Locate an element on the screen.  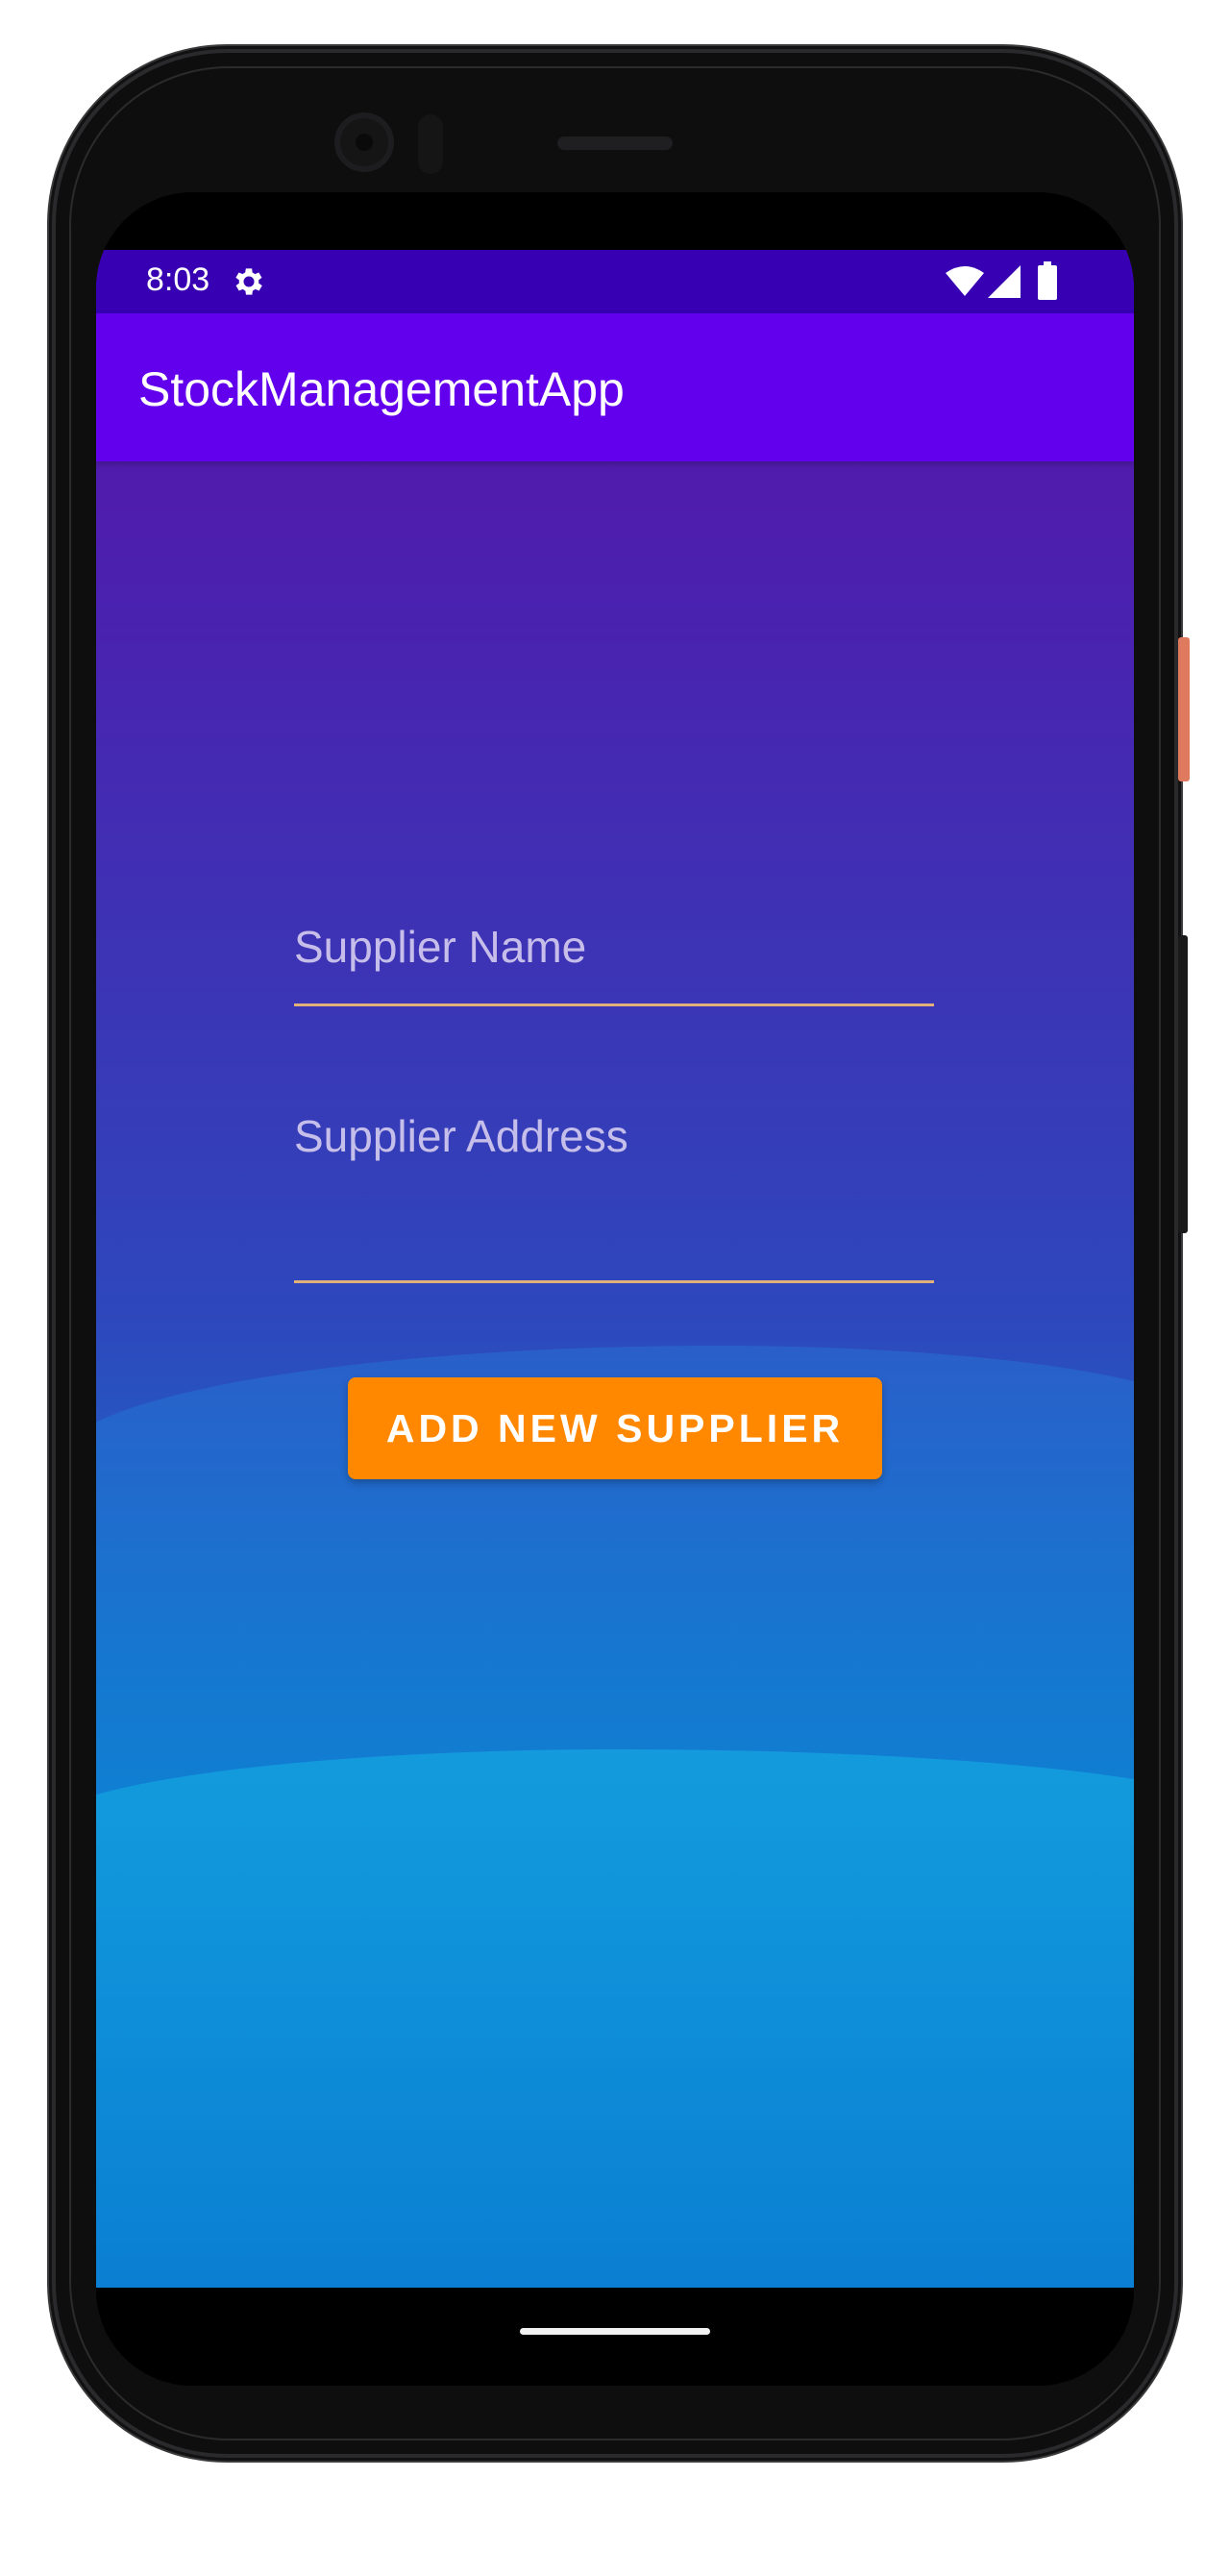
volume-button is located at coordinates (1183, 1084).